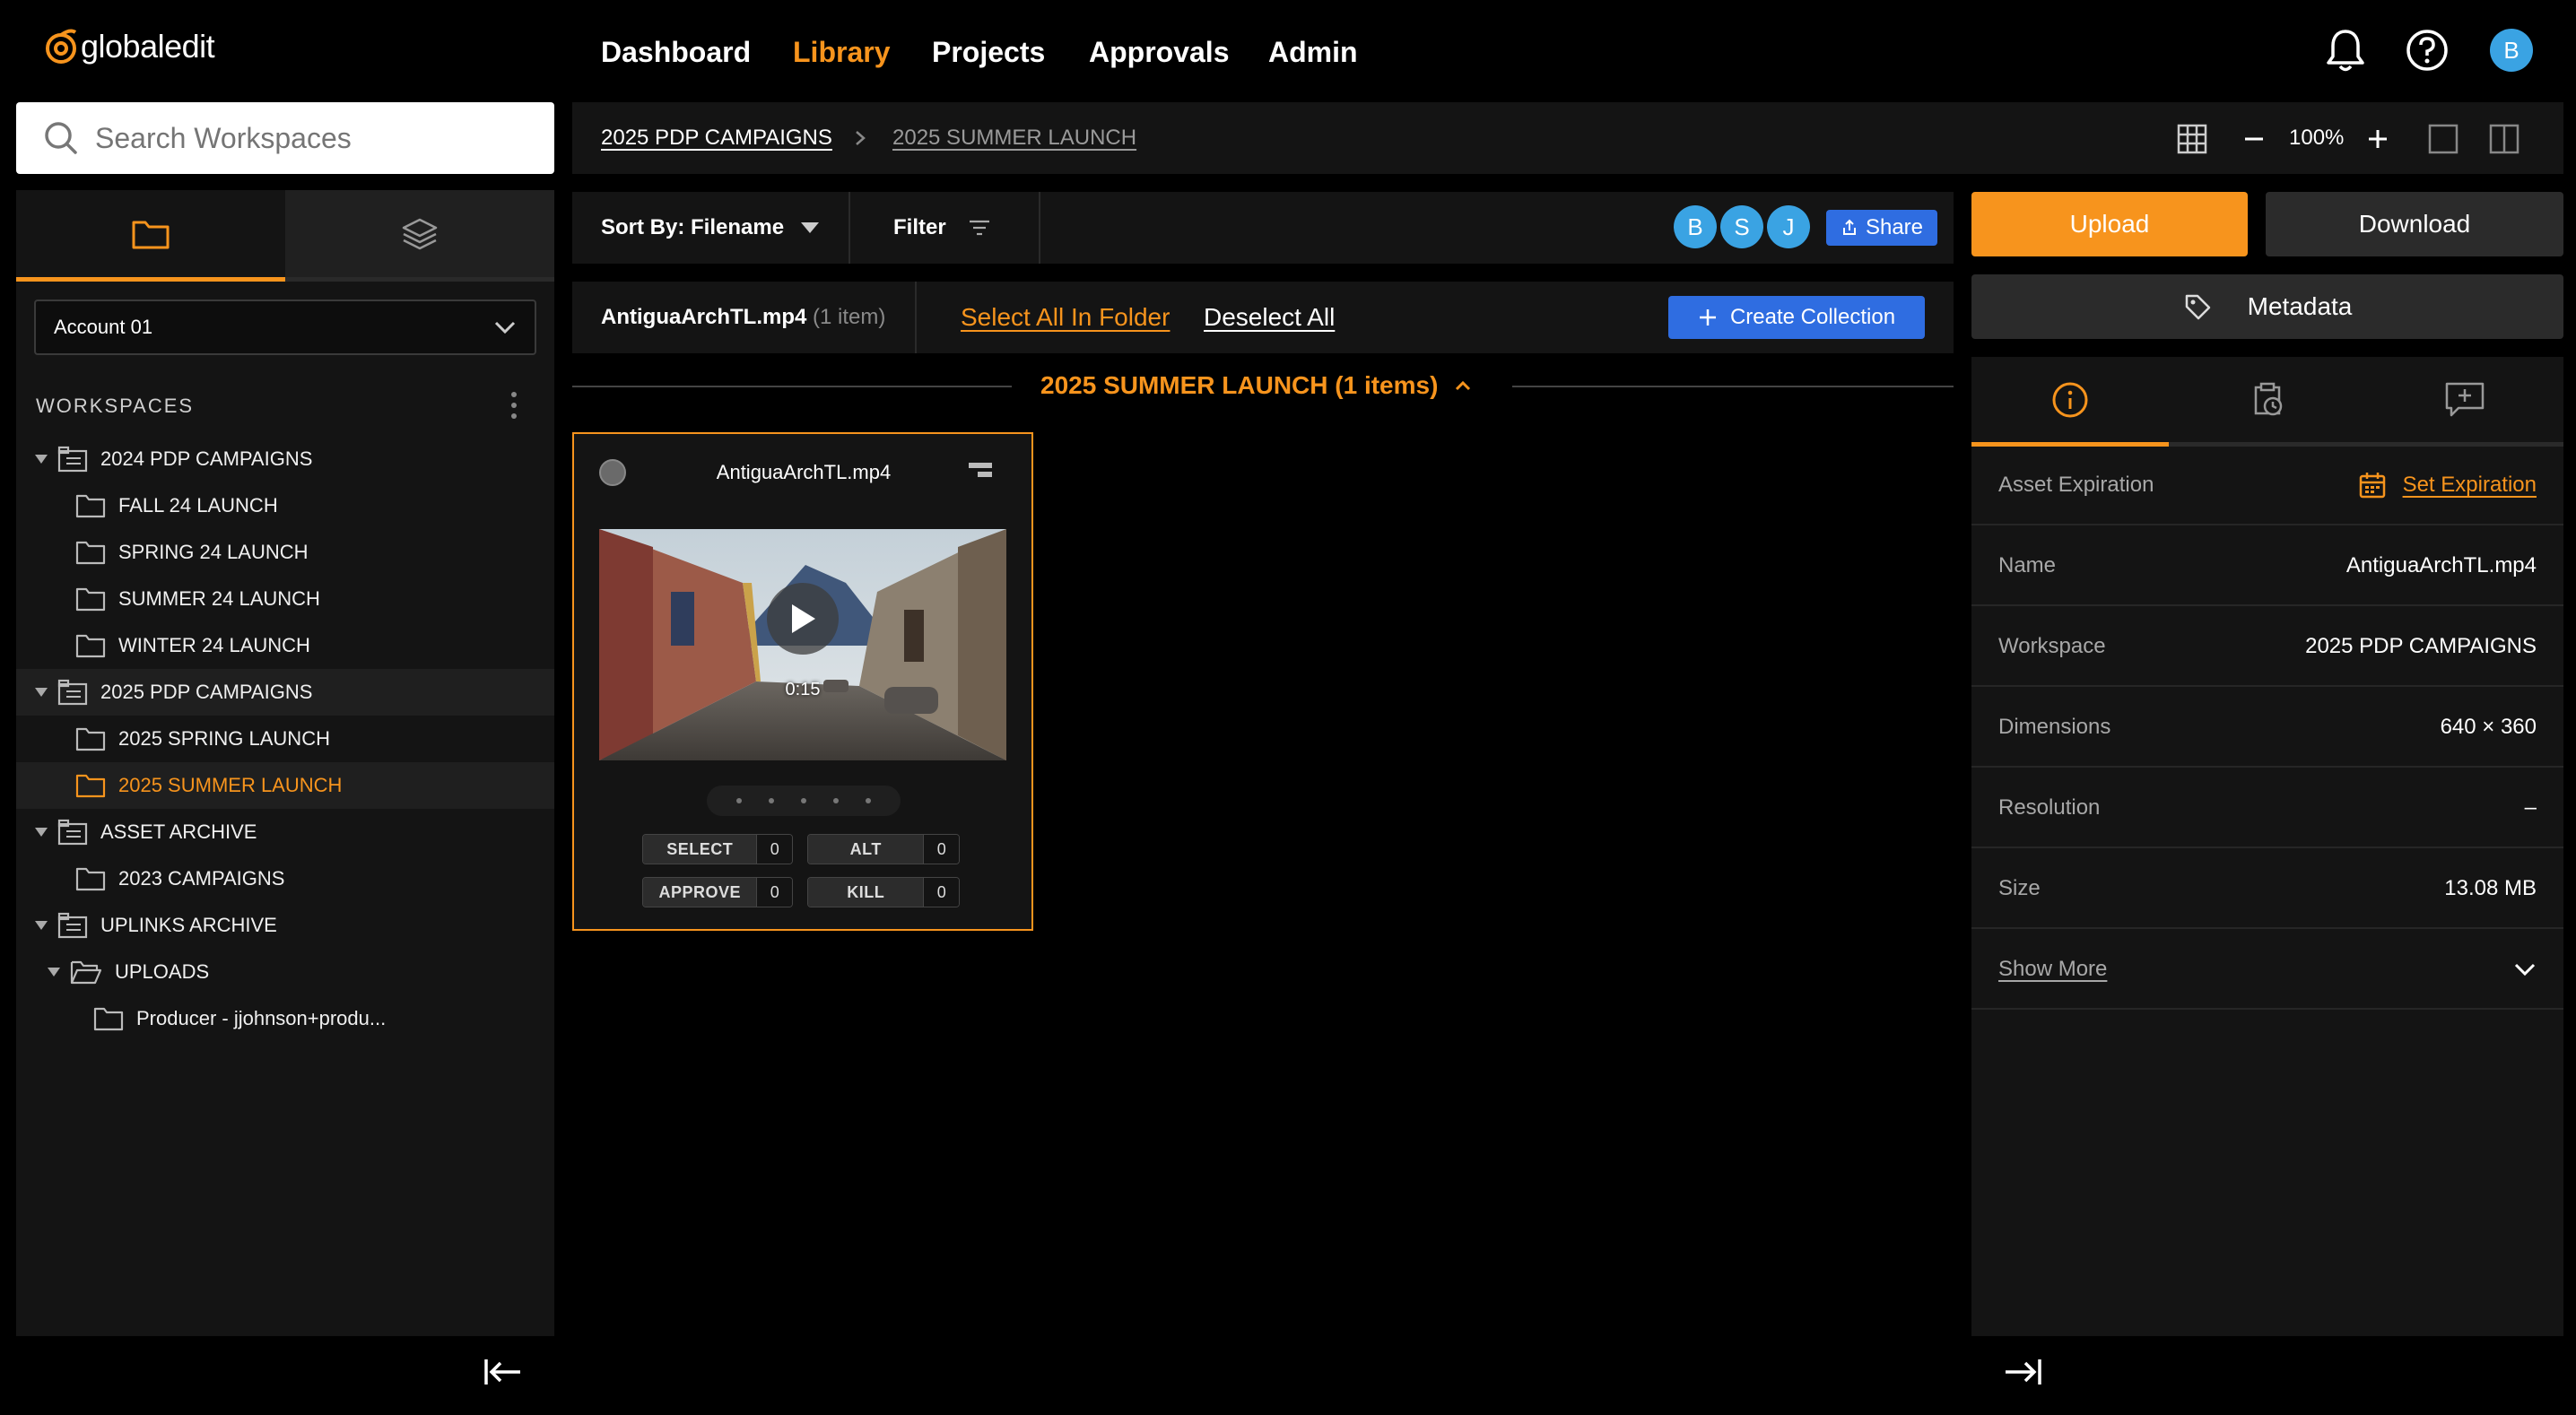  What do you see at coordinates (310, 138) in the screenshot?
I see `search-input` at bounding box center [310, 138].